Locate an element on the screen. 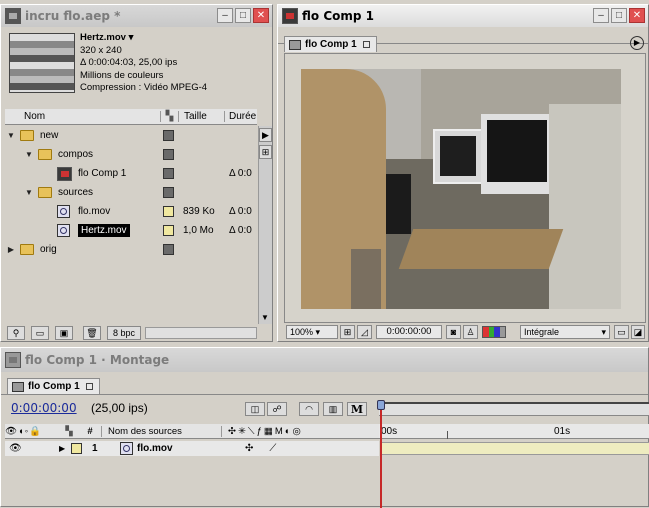 The width and height of the screenshot is (649, 508). project-side-strip: ▶ ⊞ ▼ is located at coordinates (265, 225).